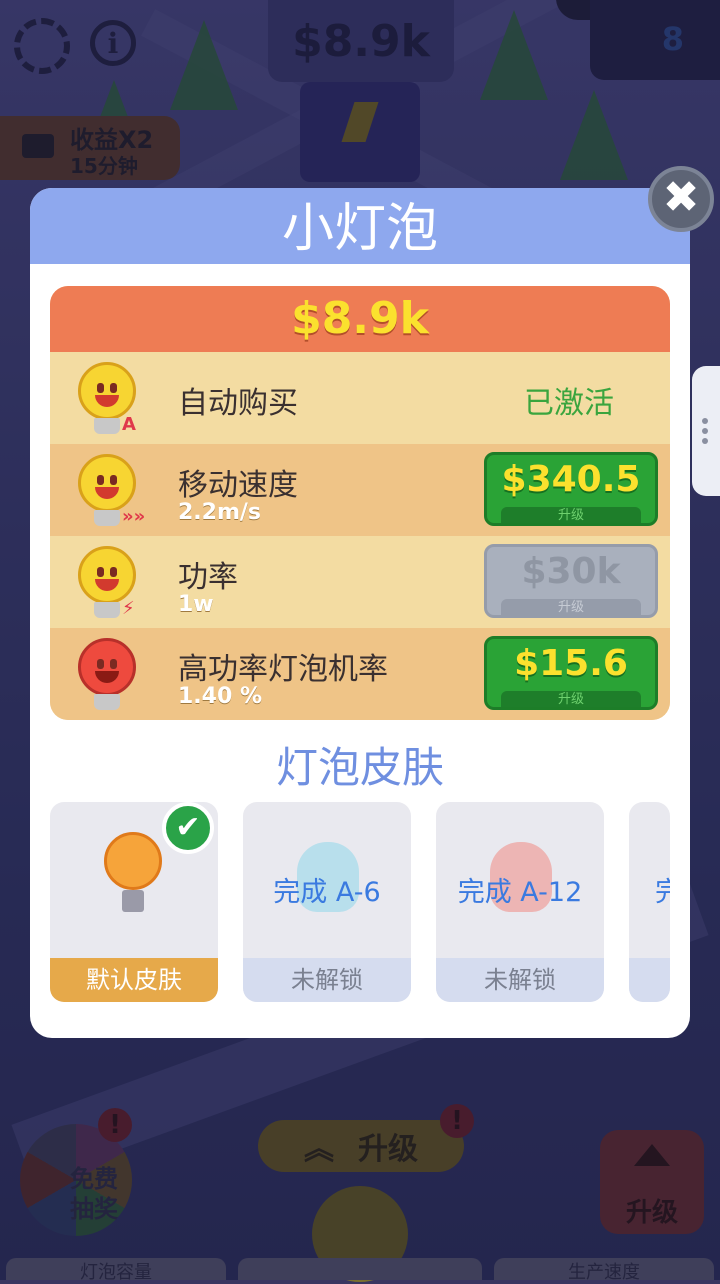 The image size is (720, 1284). I want to click on row-name: 自动购买, so click(238, 403).